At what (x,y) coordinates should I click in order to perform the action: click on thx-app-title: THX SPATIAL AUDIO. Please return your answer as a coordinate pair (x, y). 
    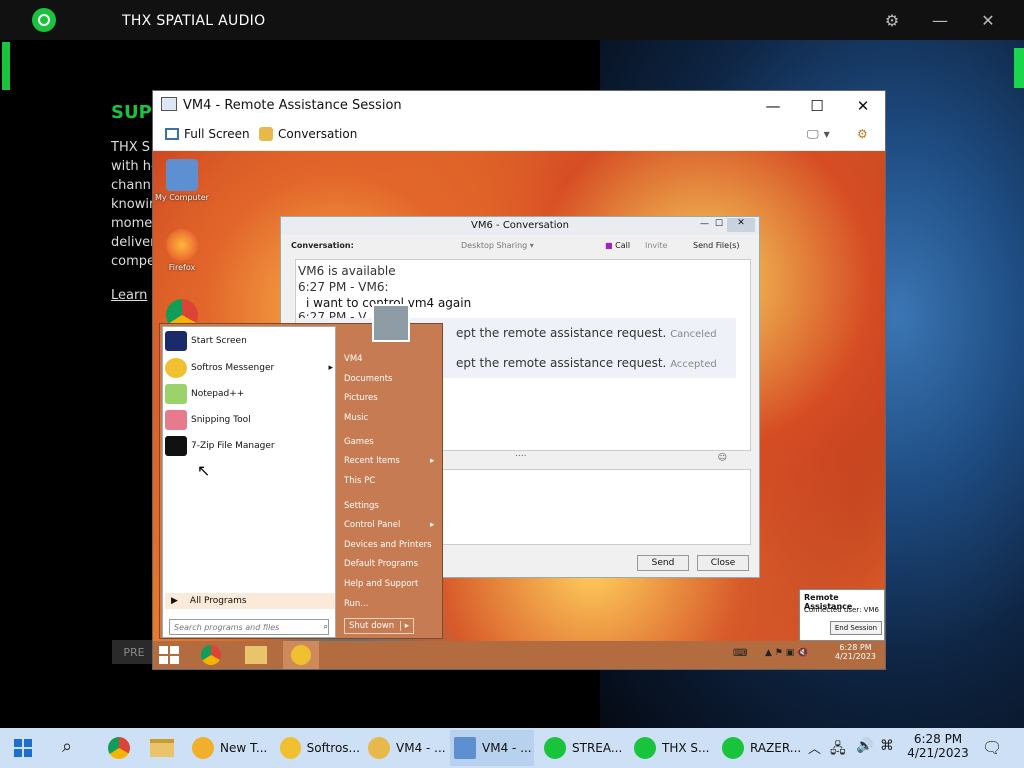
    Looking at the image, I should click on (194, 21).